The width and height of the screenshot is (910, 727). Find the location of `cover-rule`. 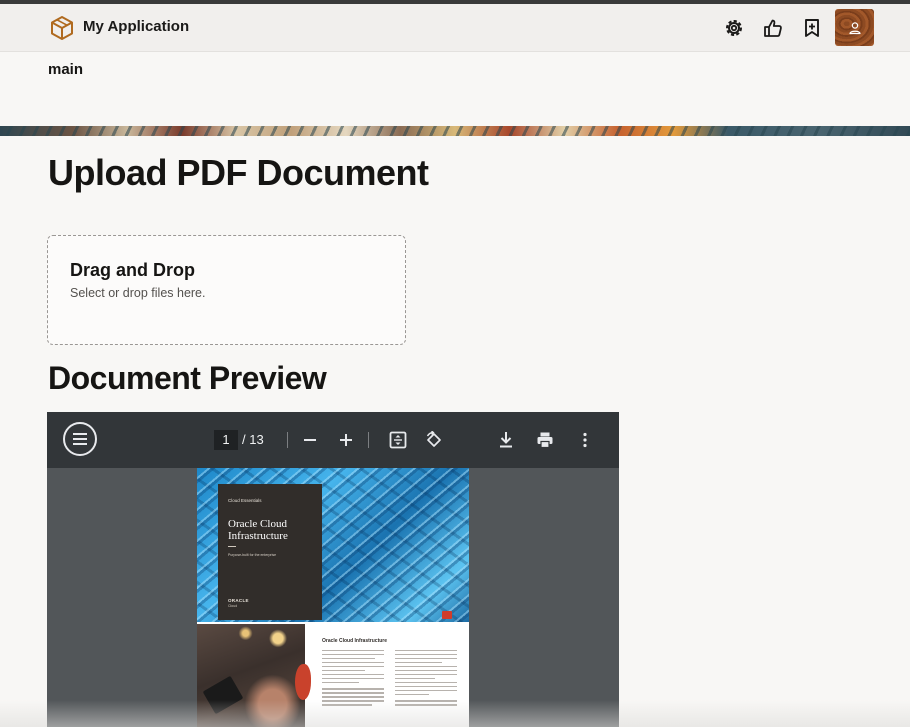

cover-rule is located at coordinates (232, 546).